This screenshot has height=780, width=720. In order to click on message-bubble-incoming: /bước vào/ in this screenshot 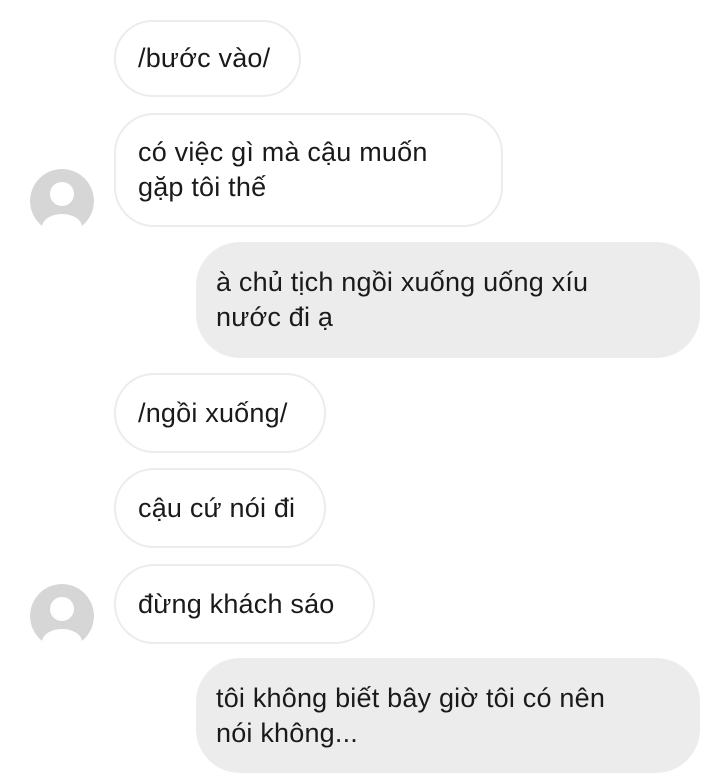, I will do `click(207, 58)`.